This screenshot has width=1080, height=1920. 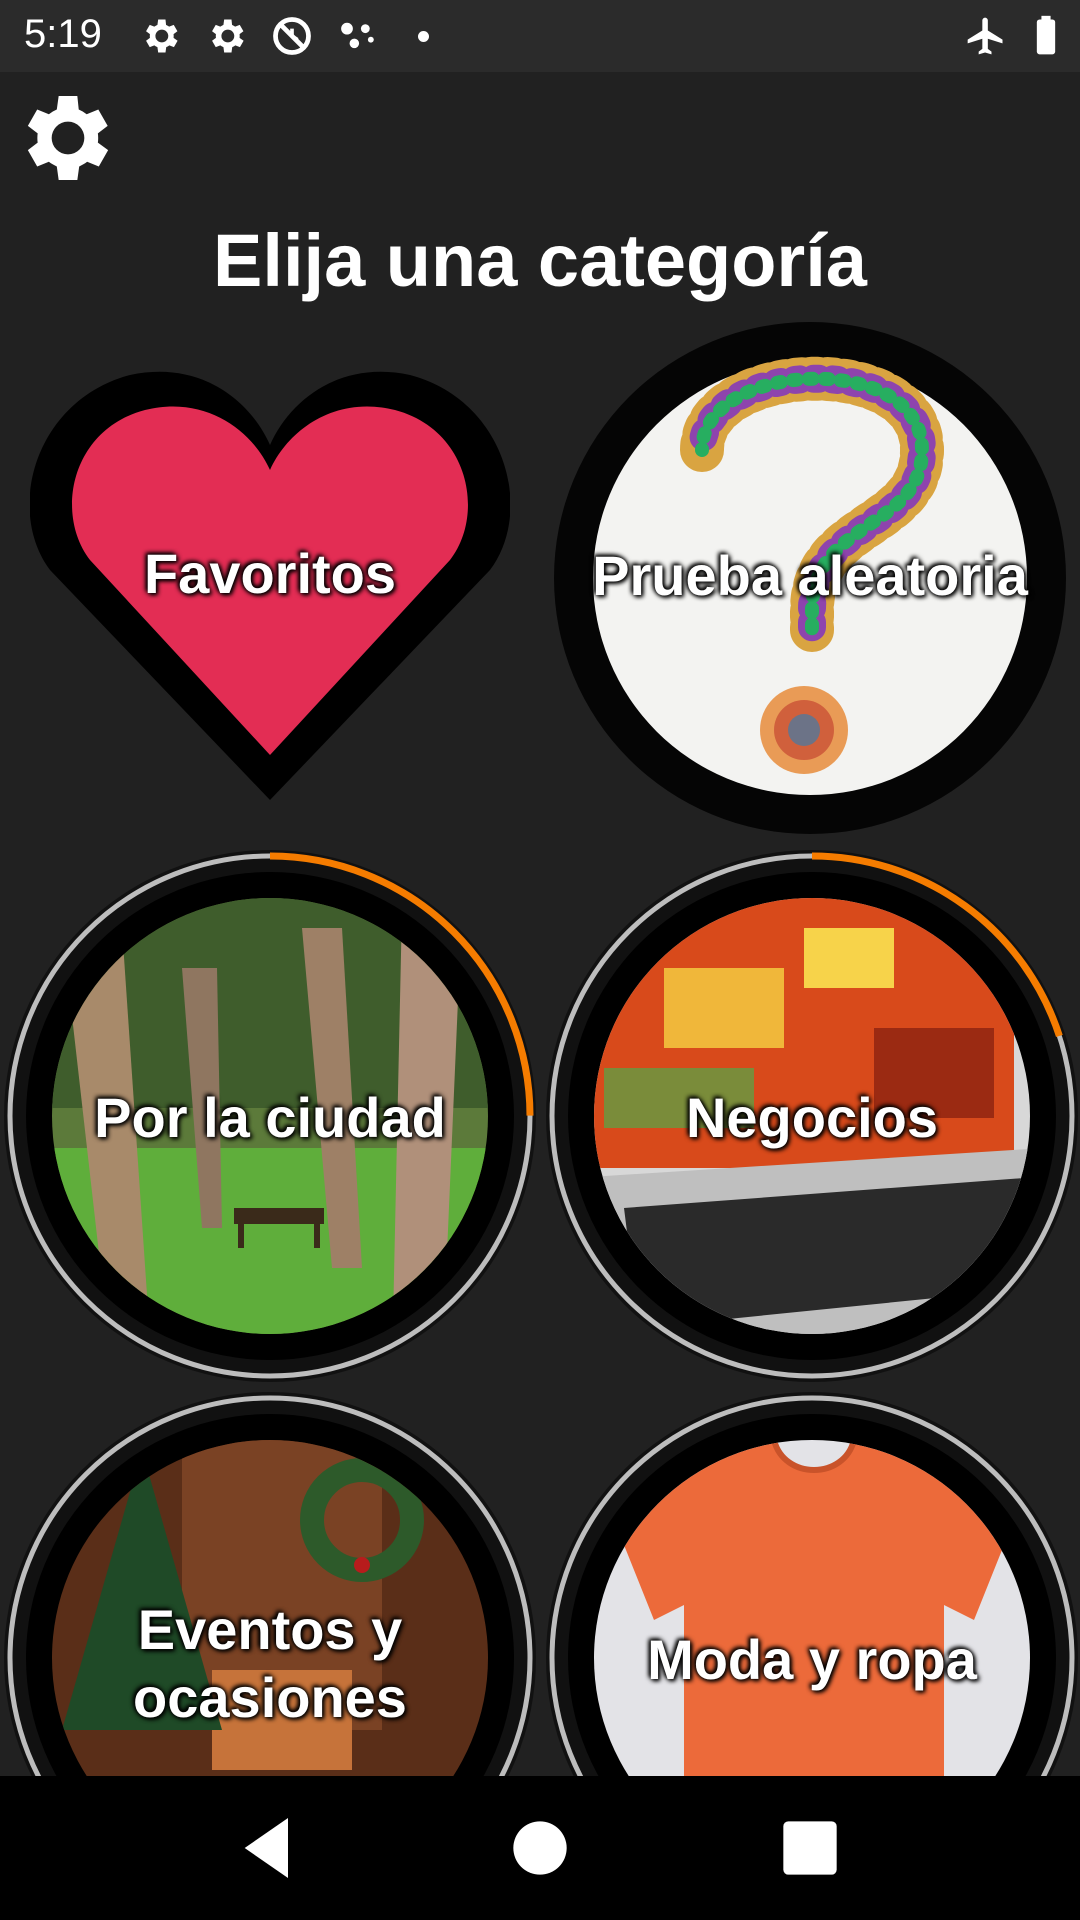 I want to click on category-favoritos: Favoritos, so click(x=270, y=585).